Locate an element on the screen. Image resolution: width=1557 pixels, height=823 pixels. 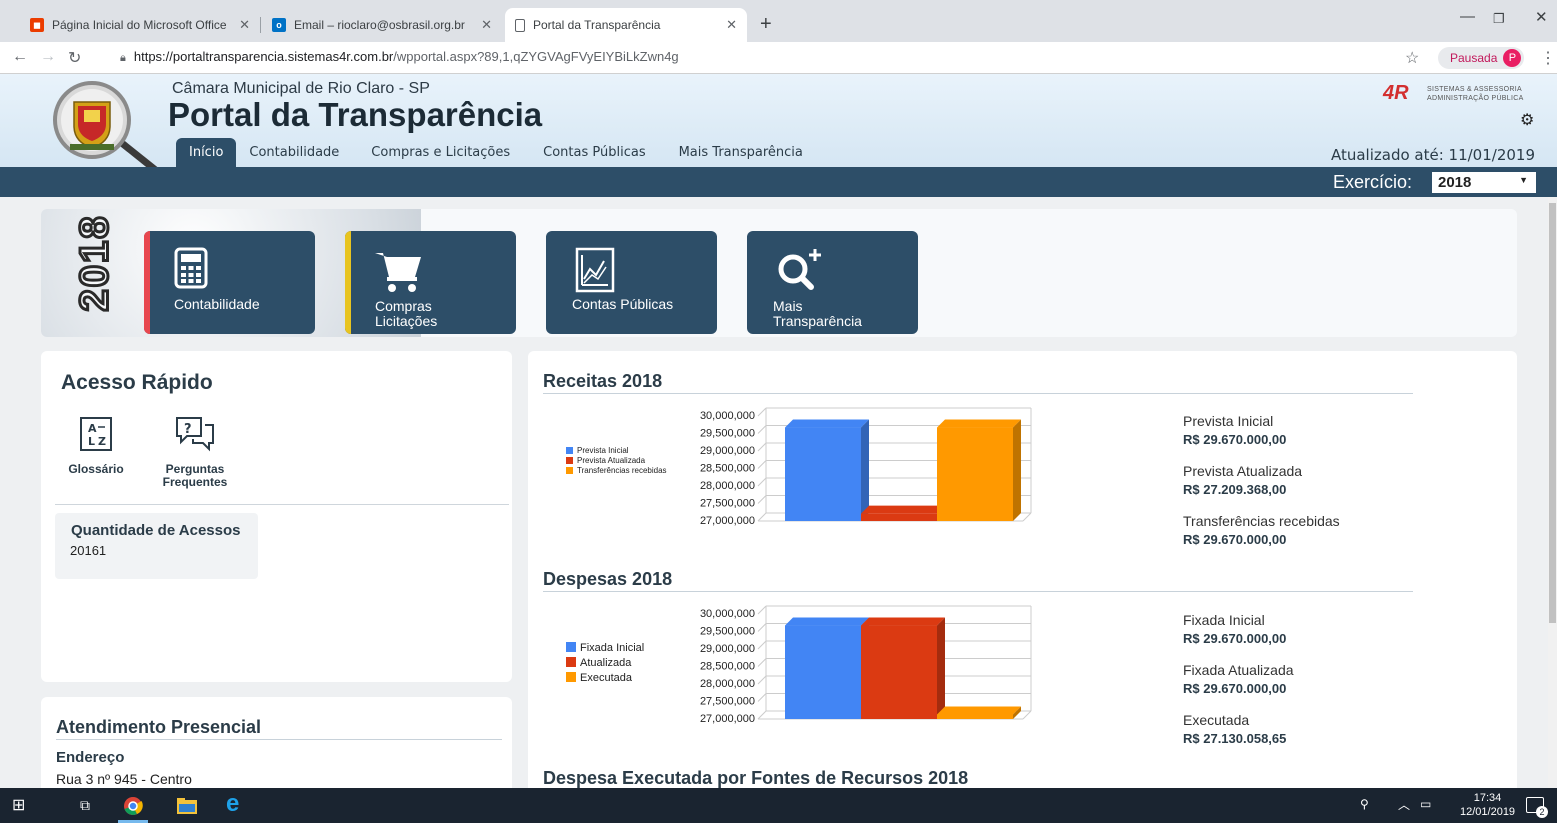
new-tab-button: + is located at coordinates (766, 24).